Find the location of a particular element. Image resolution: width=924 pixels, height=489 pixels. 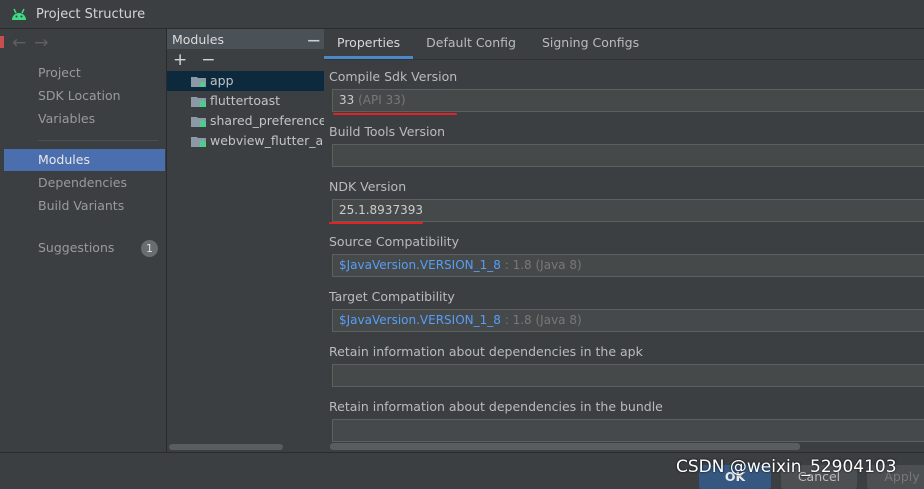

tab-default-config: Default Config is located at coordinates (471, 44).